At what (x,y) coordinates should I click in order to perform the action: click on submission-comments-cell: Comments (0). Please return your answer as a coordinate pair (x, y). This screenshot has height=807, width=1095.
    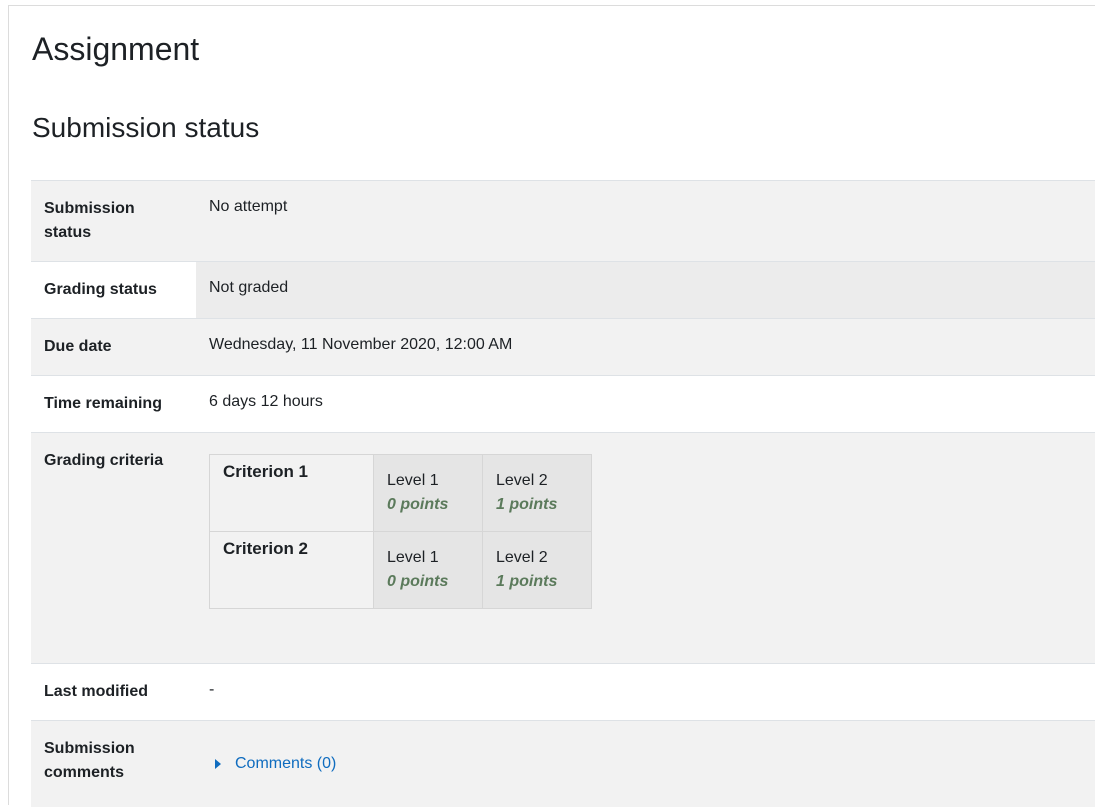
    Looking at the image, I should click on (645, 764).